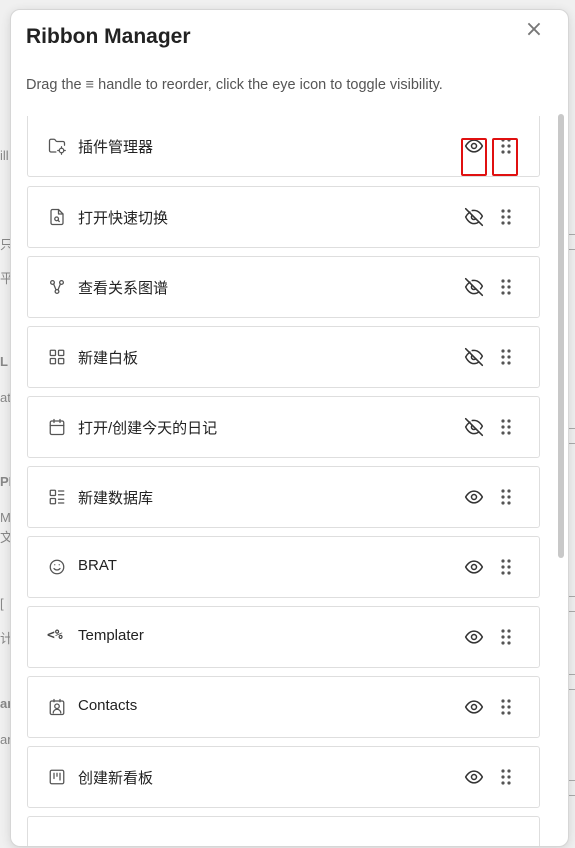 This screenshot has width=575, height=848. I want to click on ribbon-item: 打开/创建今天的日记, so click(283, 427).